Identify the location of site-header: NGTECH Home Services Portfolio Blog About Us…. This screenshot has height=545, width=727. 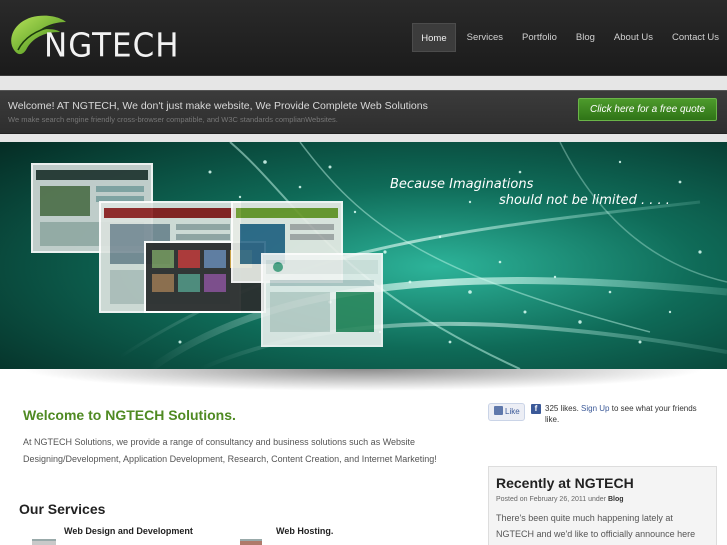
(363, 38).